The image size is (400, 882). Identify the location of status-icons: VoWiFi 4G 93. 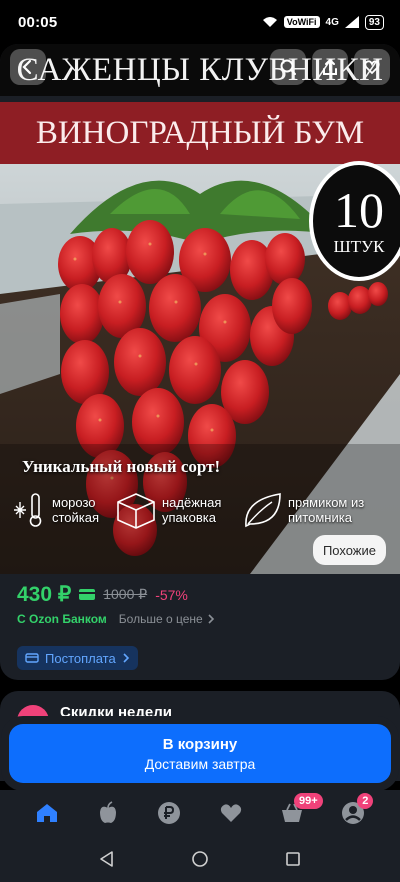
(323, 22).